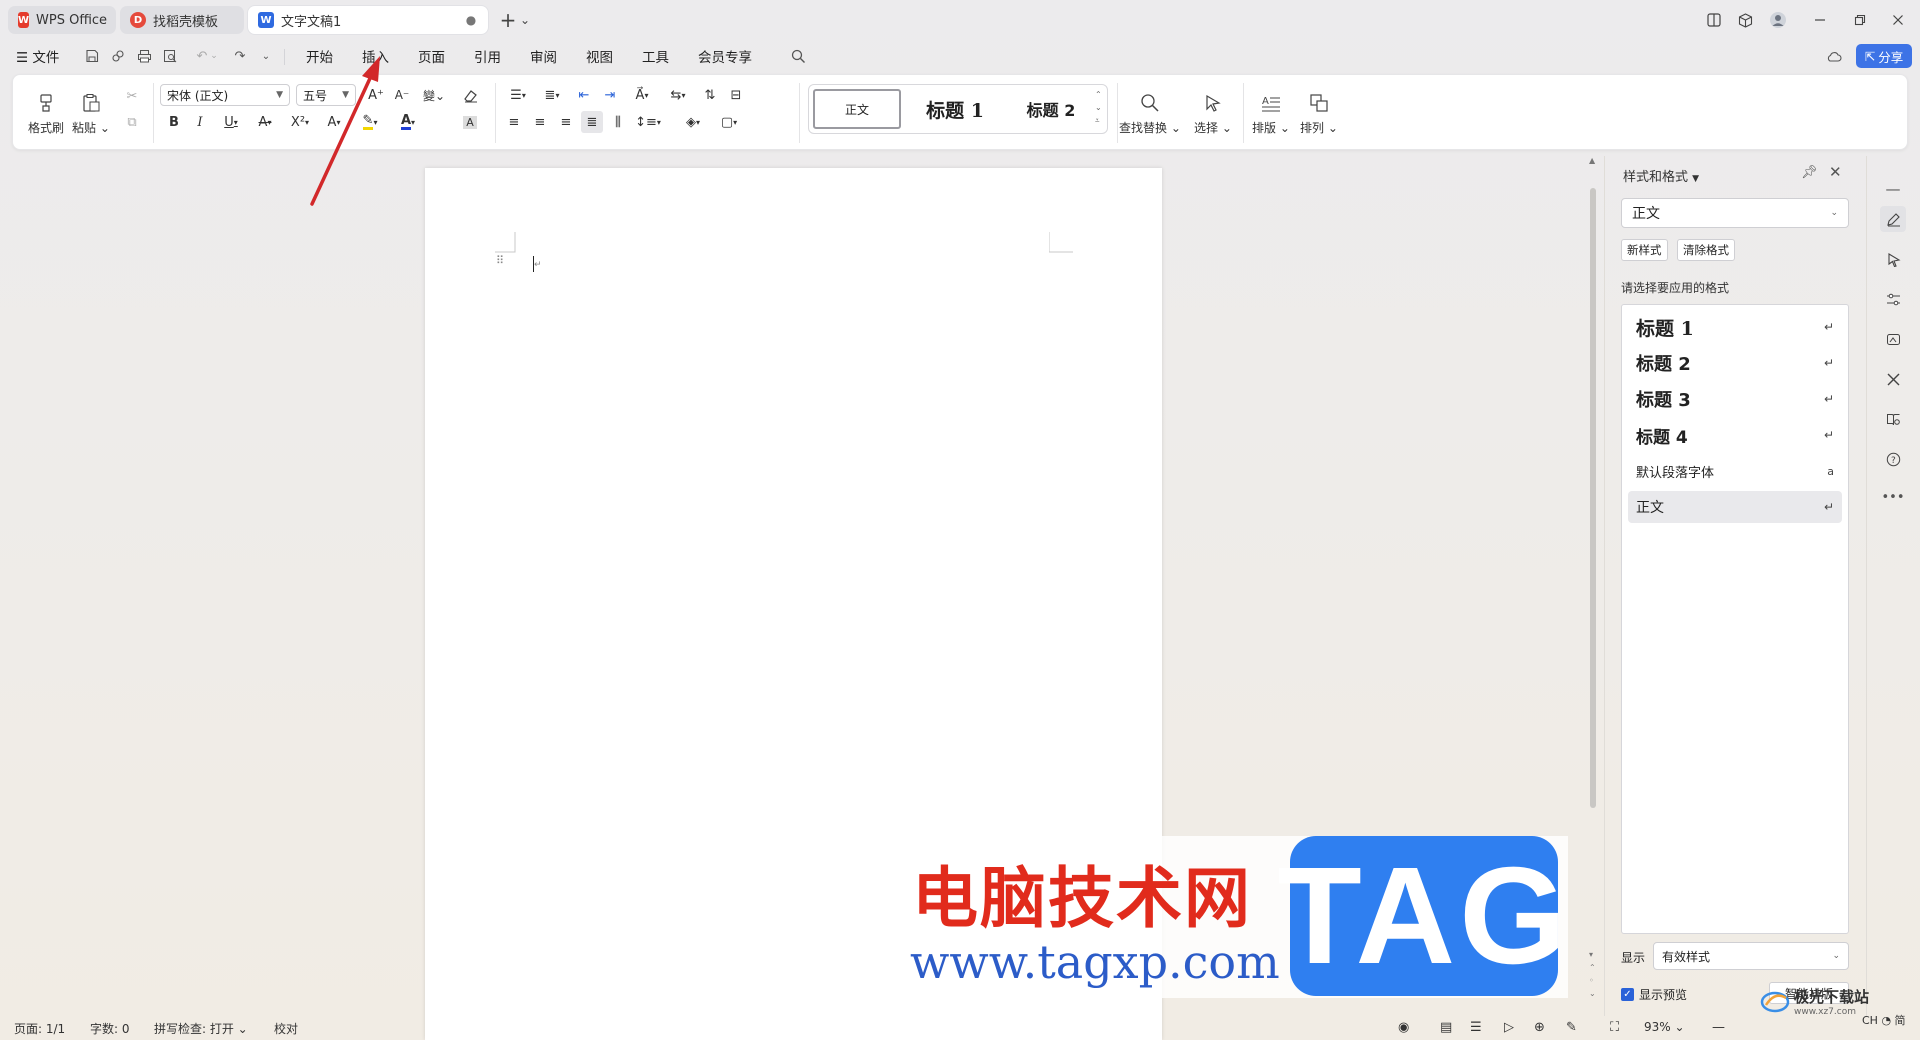  I want to click on zoom-out-icon: —, so click(1718, 1027).